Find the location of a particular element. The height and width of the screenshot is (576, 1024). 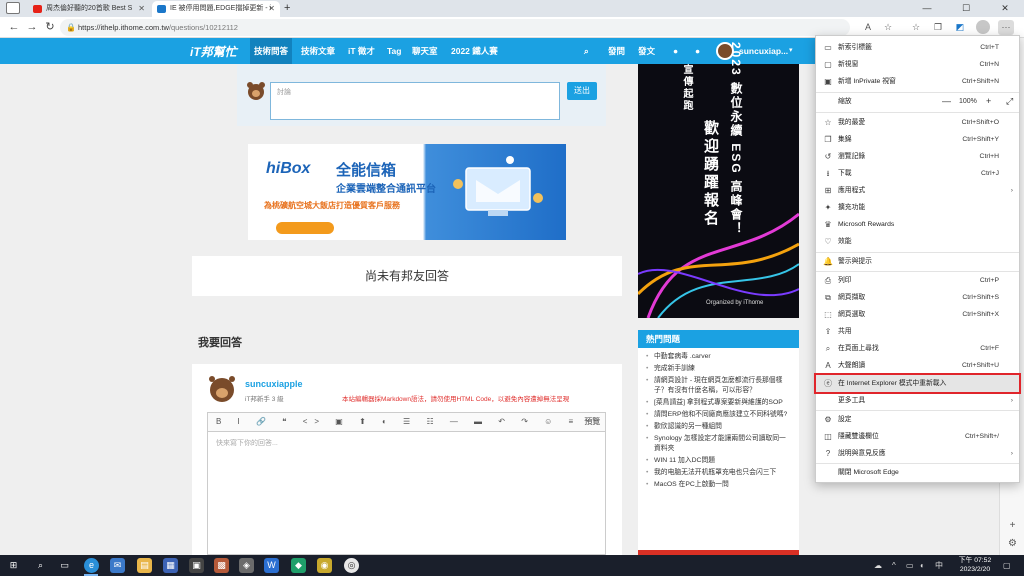

nav-tag: Tag is located at coordinates (394, 51).